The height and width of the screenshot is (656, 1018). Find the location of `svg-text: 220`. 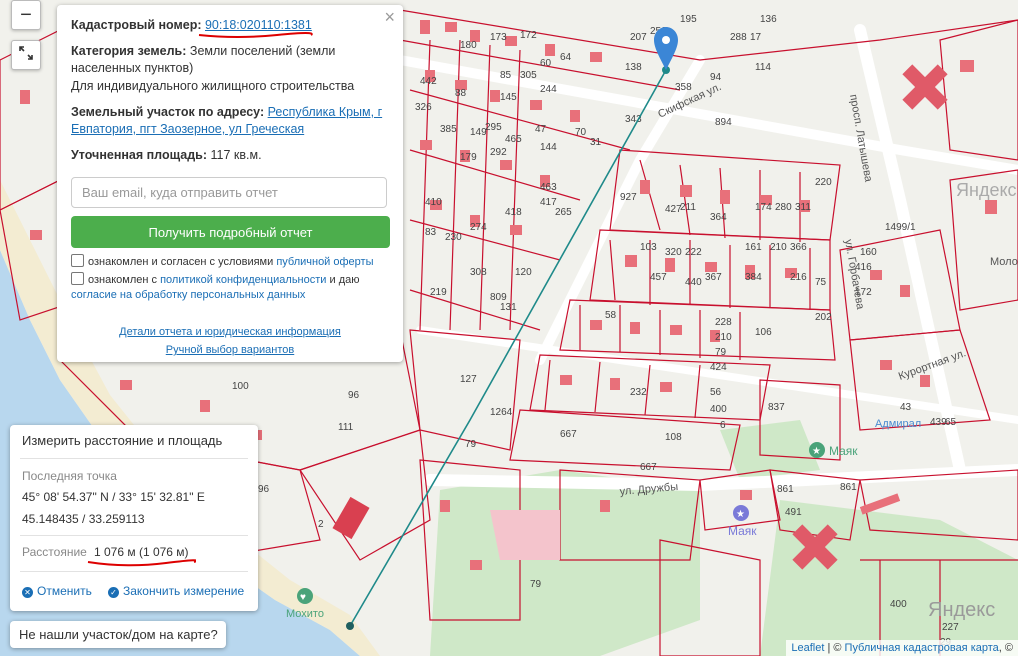

svg-text: 220 is located at coordinates (823, 182).